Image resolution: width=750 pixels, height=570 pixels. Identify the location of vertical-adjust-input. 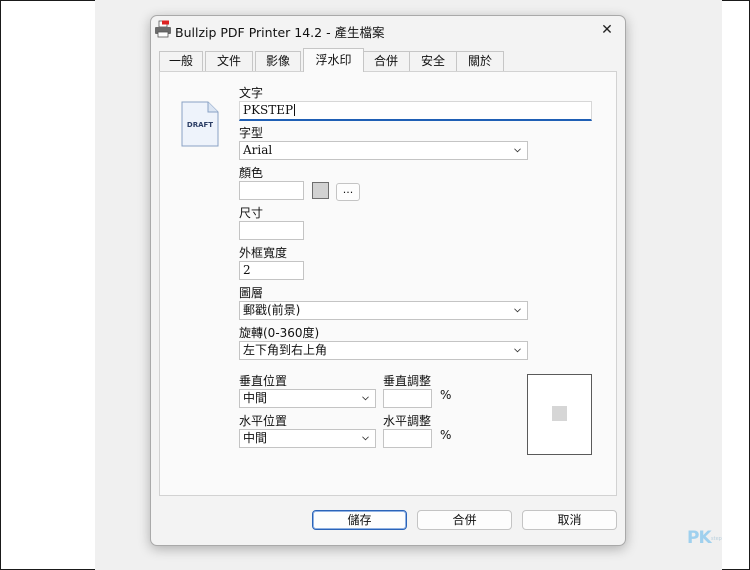
(407, 398).